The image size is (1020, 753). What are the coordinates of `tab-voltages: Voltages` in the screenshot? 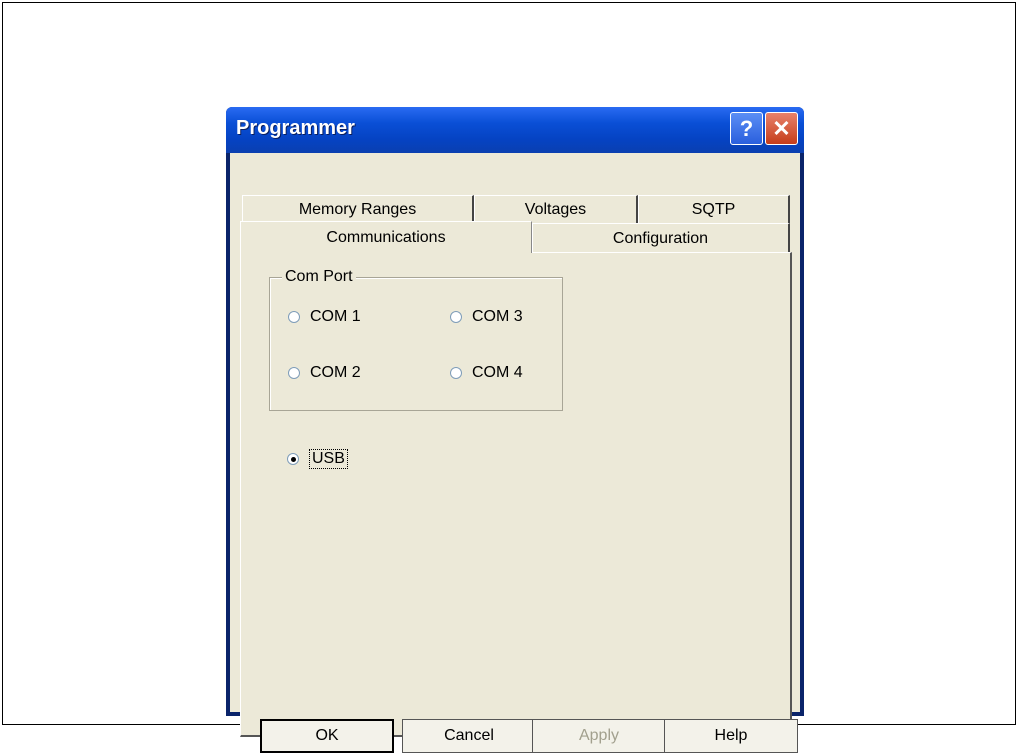 It's located at (556, 209).